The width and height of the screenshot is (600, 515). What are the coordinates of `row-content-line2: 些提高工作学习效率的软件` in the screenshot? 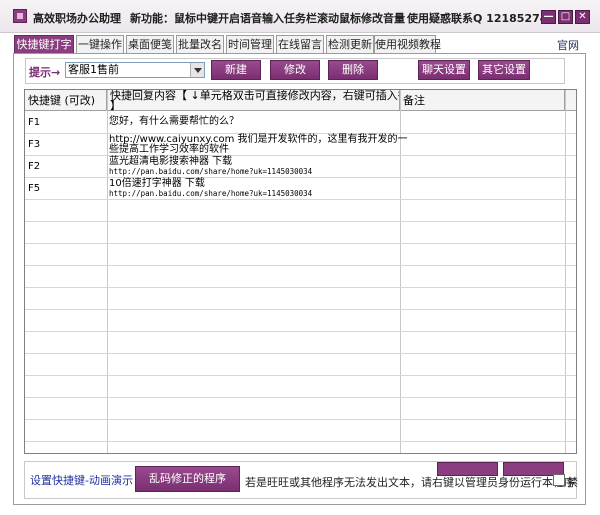 It's located at (169, 149).